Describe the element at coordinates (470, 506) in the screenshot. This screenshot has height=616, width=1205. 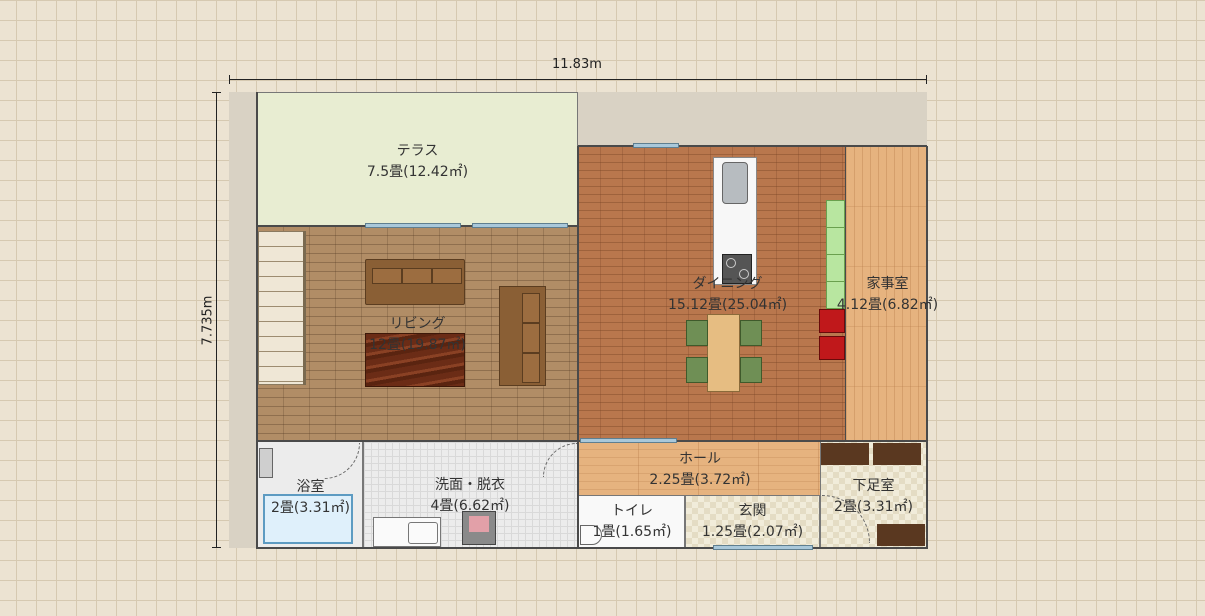
I see `room-area: 4畳(6.62㎡)` at that location.